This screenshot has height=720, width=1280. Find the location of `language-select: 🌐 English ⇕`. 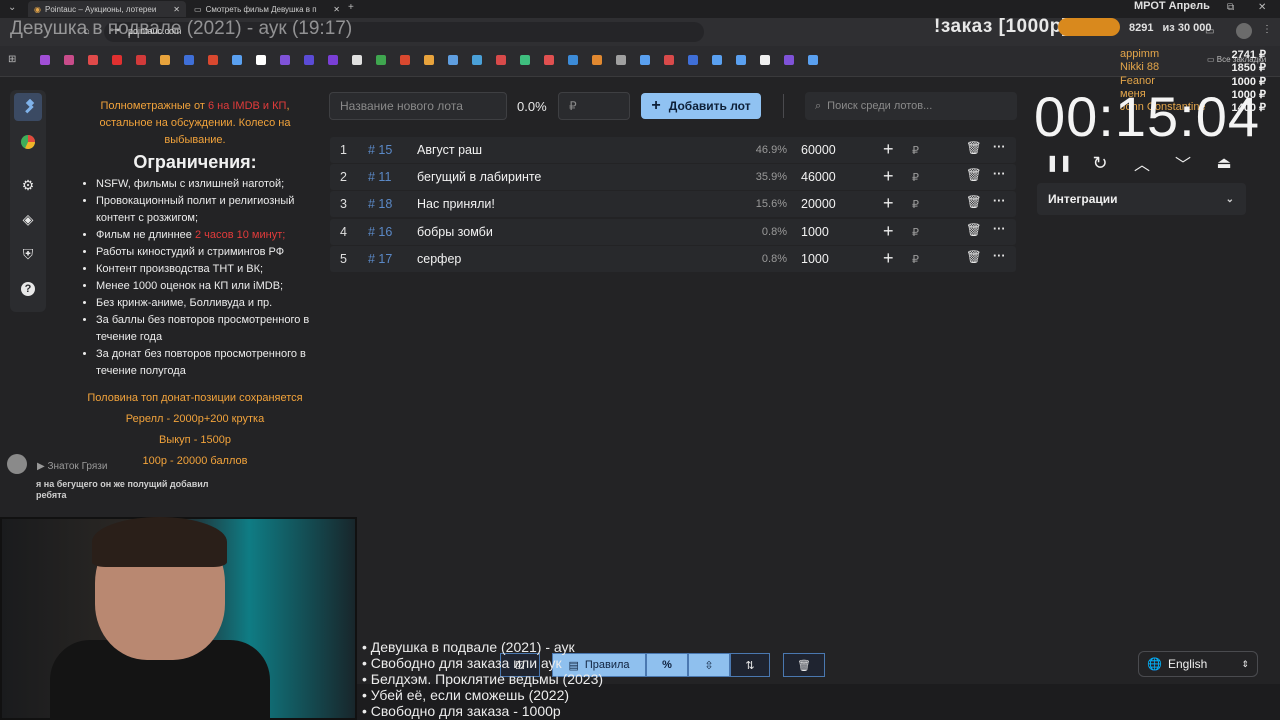

language-select: 🌐 English ⇕ is located at coordinates (1198, 664).